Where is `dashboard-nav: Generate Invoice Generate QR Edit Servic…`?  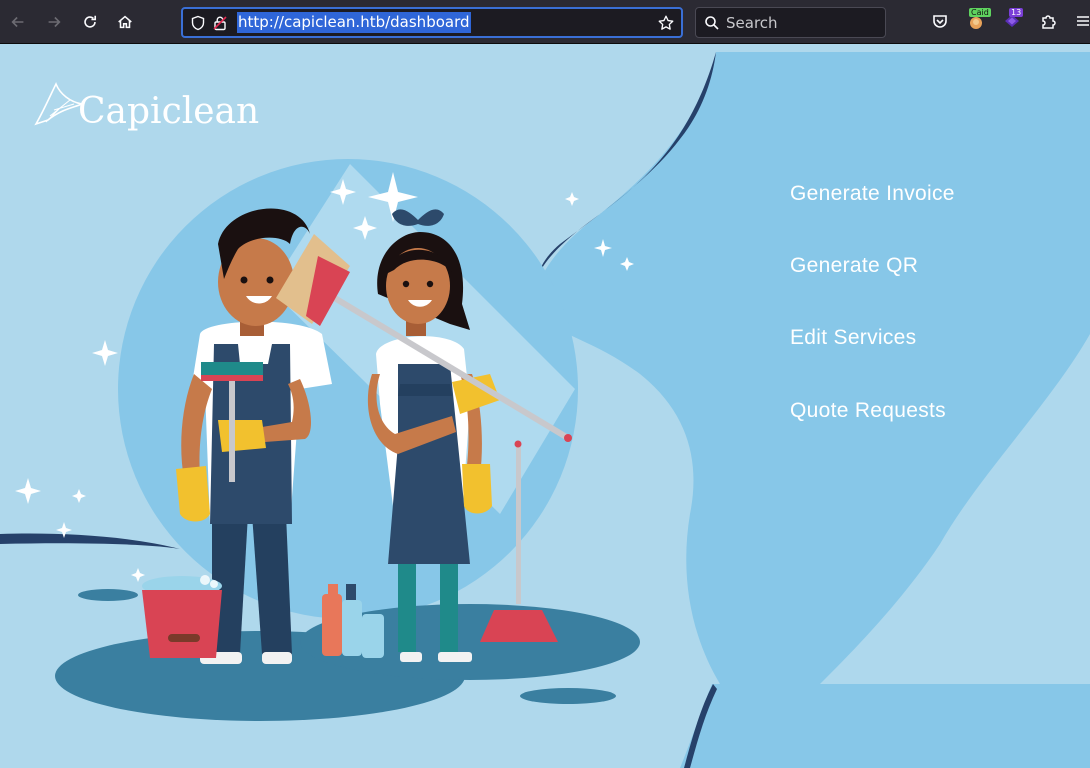
dashboard-nav: Generate Invoice Generate QR Edit Servic… is located at coordinates (872, 326).